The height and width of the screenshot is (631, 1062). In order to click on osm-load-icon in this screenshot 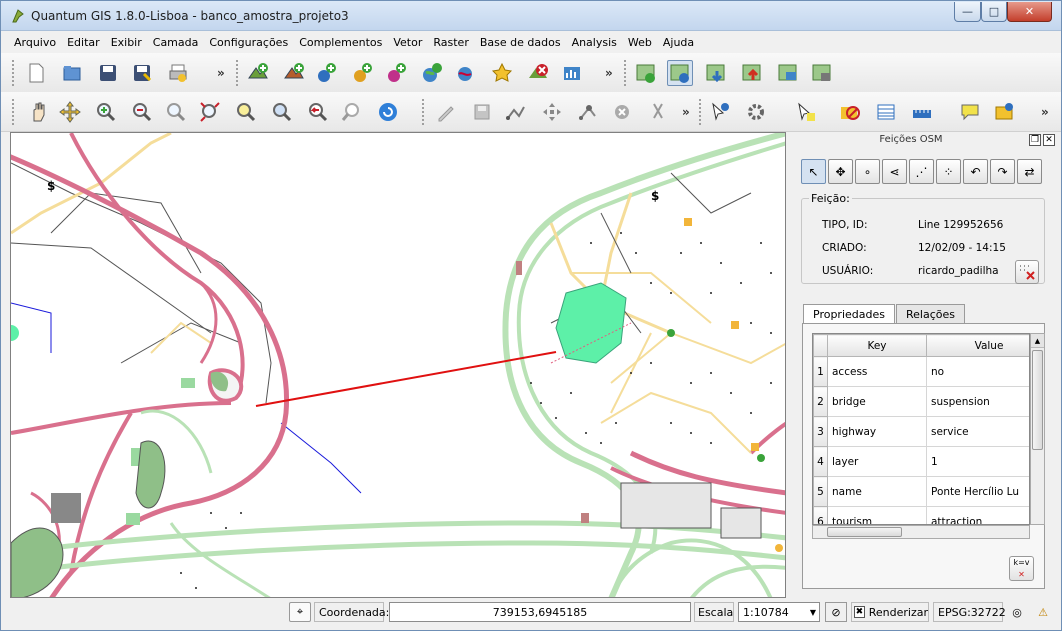, I will do `click(646, 73)`.